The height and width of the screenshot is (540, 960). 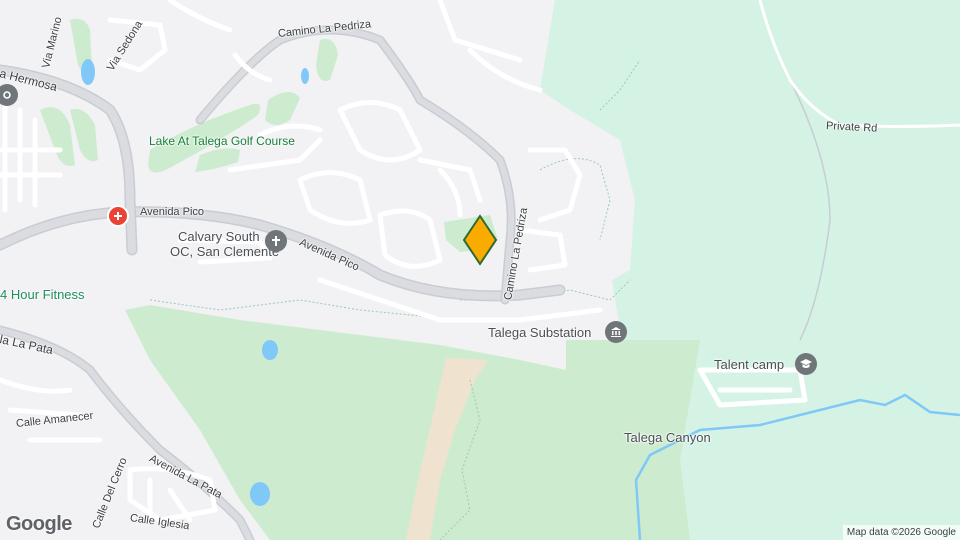 I want to click on hospital-cross-glyph, so click(x=118, y=216).